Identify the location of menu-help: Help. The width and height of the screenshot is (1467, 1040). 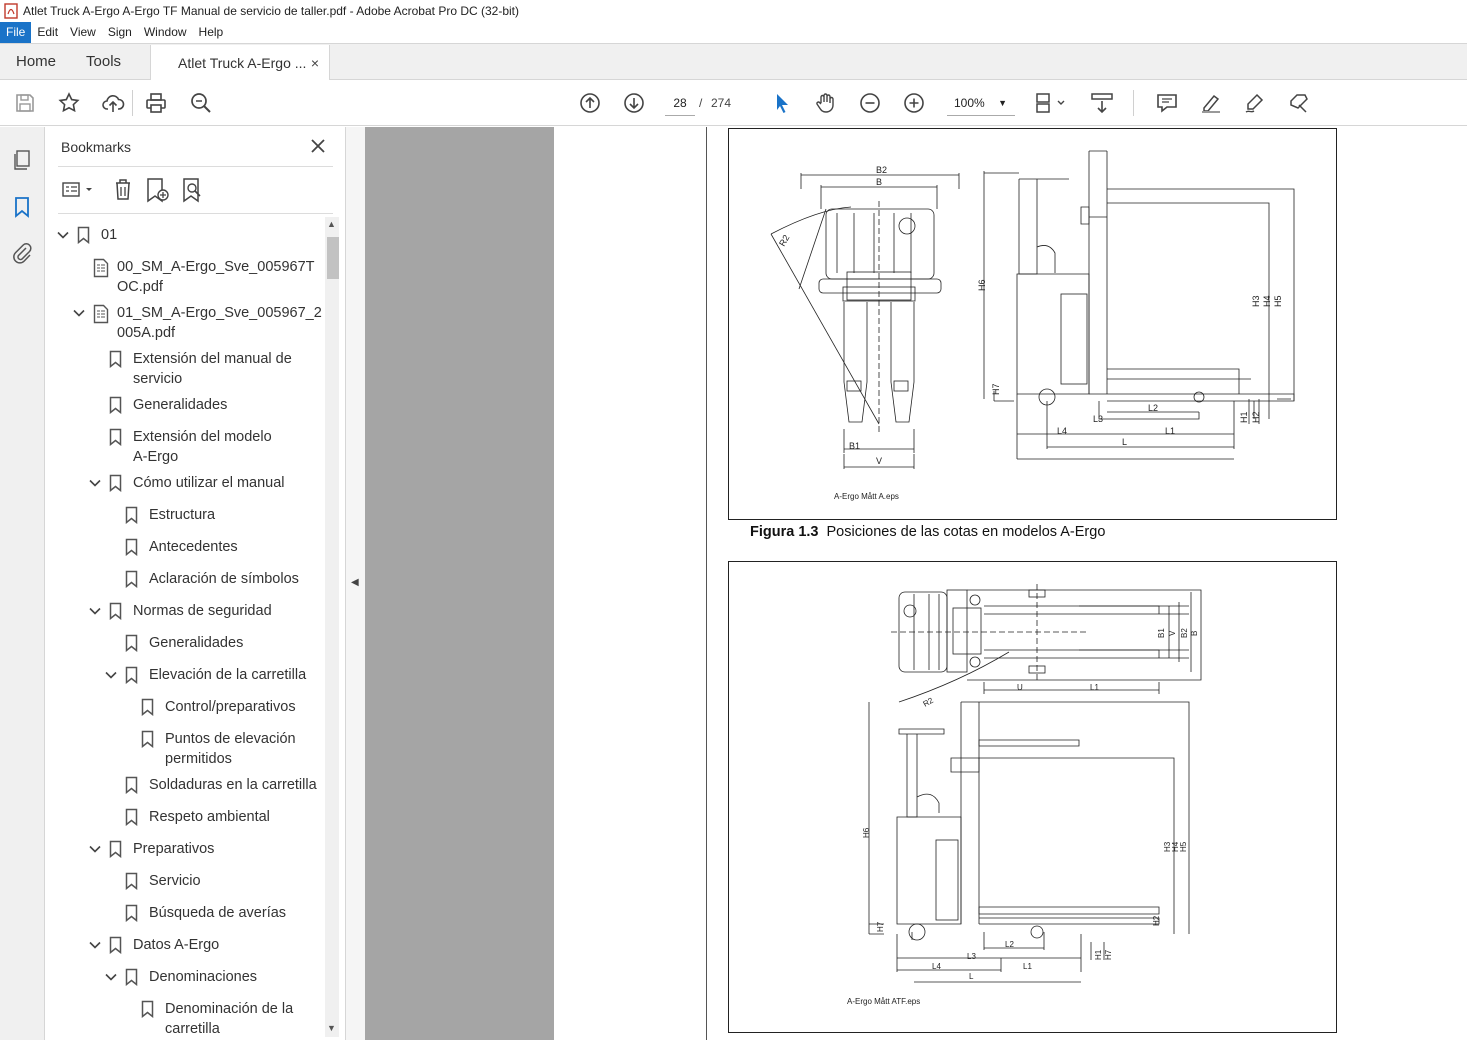
(211, 32).